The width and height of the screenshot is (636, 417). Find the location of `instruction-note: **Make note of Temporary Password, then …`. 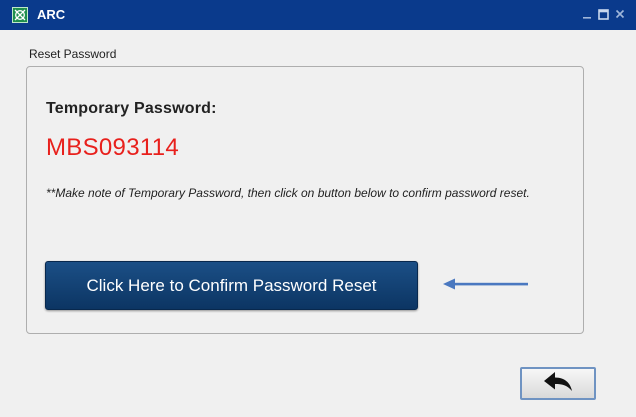

instruction-note: **Make note of Temporary Password, then … is located at coordinates (288, 193).